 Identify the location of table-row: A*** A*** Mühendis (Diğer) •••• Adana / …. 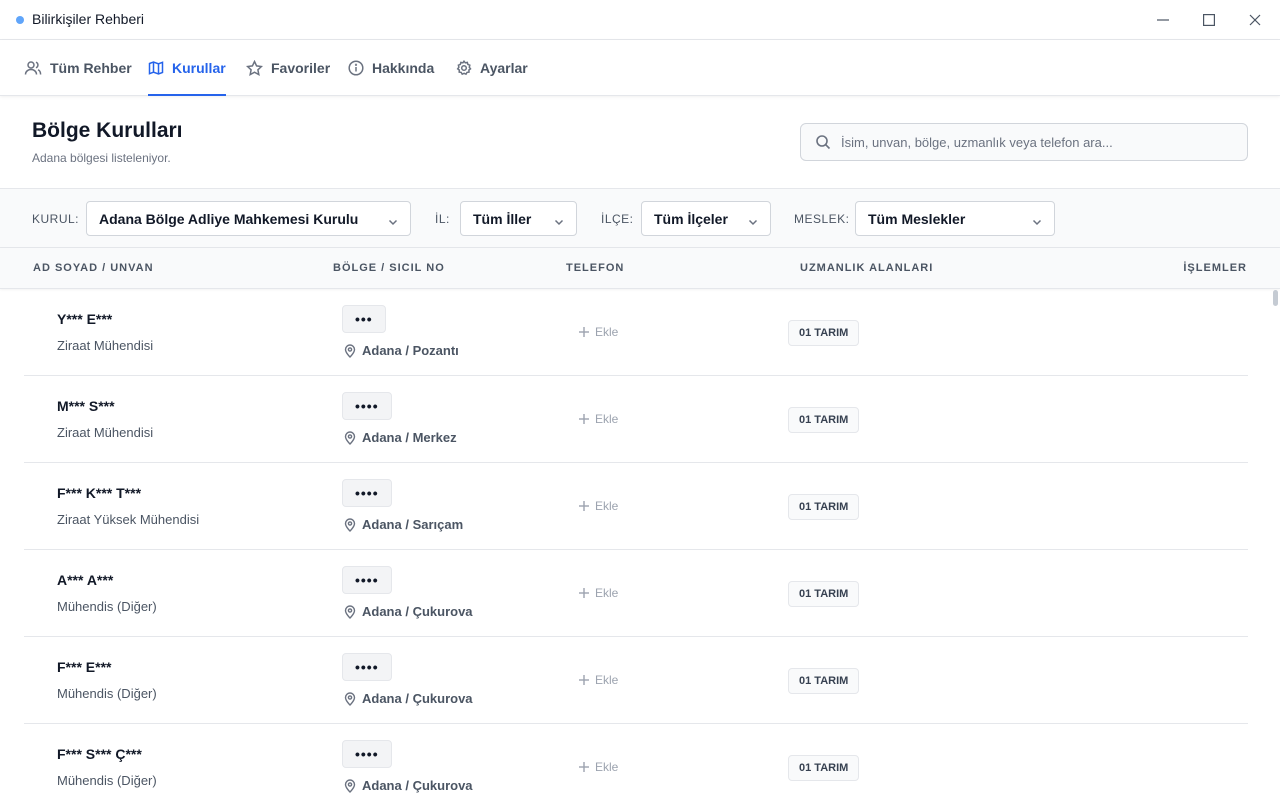
(636, 593).